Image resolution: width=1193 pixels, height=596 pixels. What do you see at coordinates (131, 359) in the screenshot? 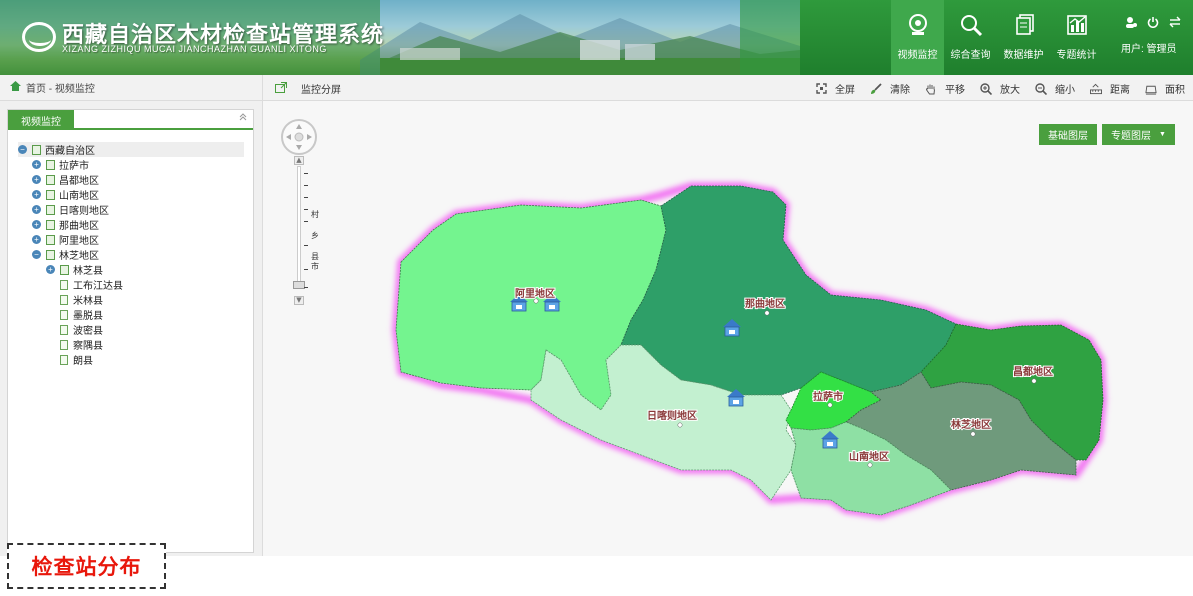
I see `tree-node: 朗县` at bounding box center [131, 359].